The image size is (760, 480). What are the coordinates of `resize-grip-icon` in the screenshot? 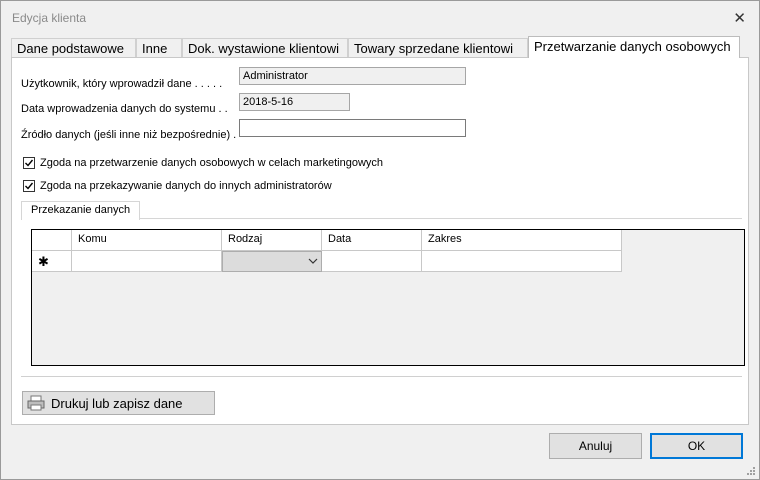 It's located at (750, 470).